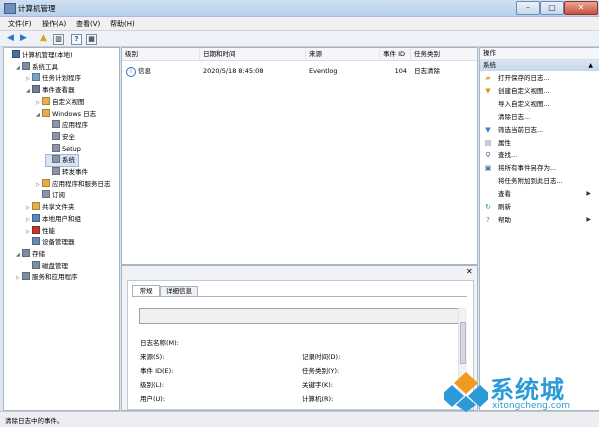  Describe the element at coordinates (67, 125) in the screenshot. I see `tree-item: 应用程序` at that location.